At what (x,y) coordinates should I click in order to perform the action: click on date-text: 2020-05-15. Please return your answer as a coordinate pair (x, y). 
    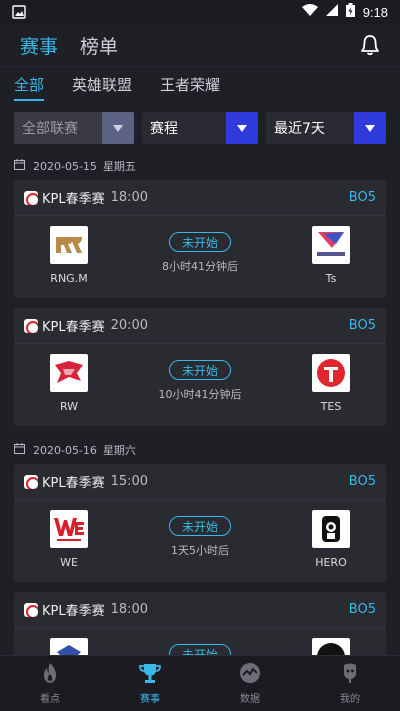
    Looking at the image, I should click on (65, 166).